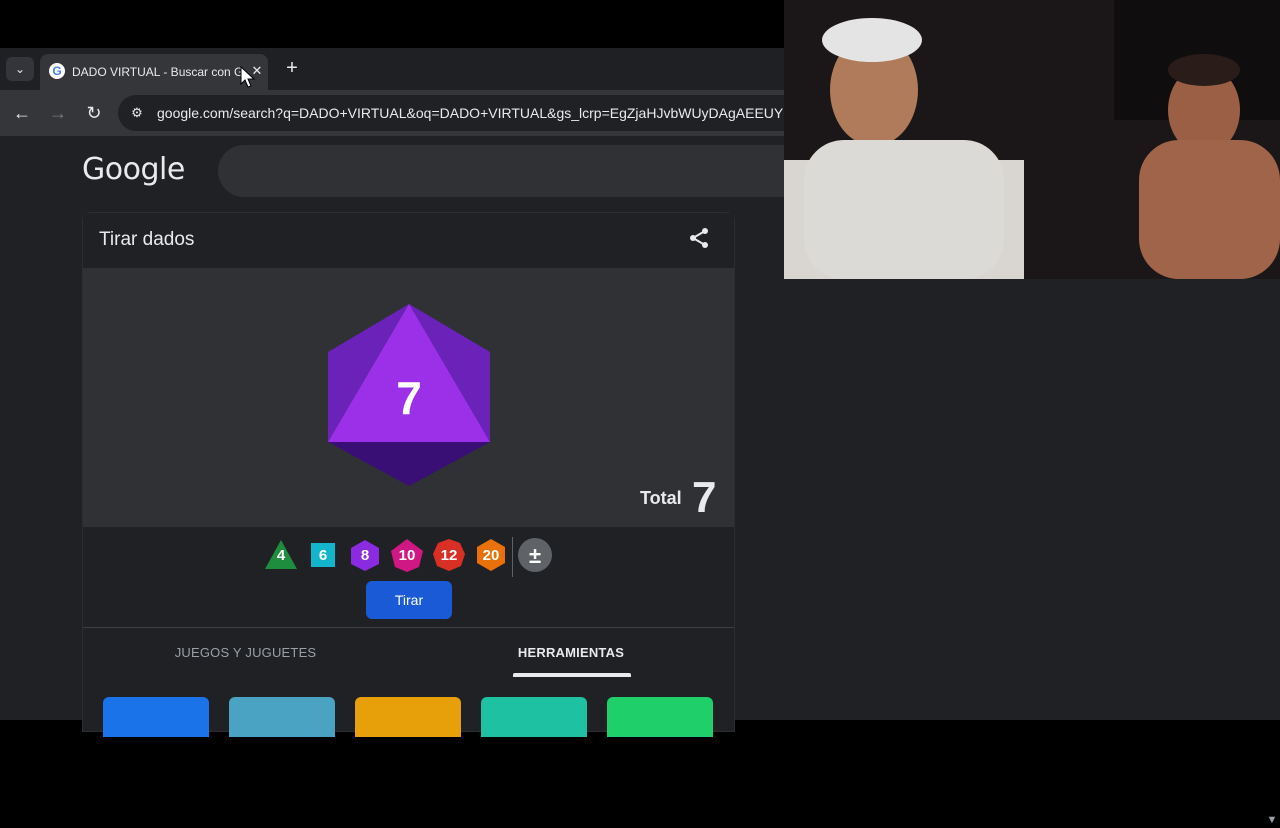  Describe the element at coordinates (661, 498) in the screenshot. I see `total-label: Total` at that location.